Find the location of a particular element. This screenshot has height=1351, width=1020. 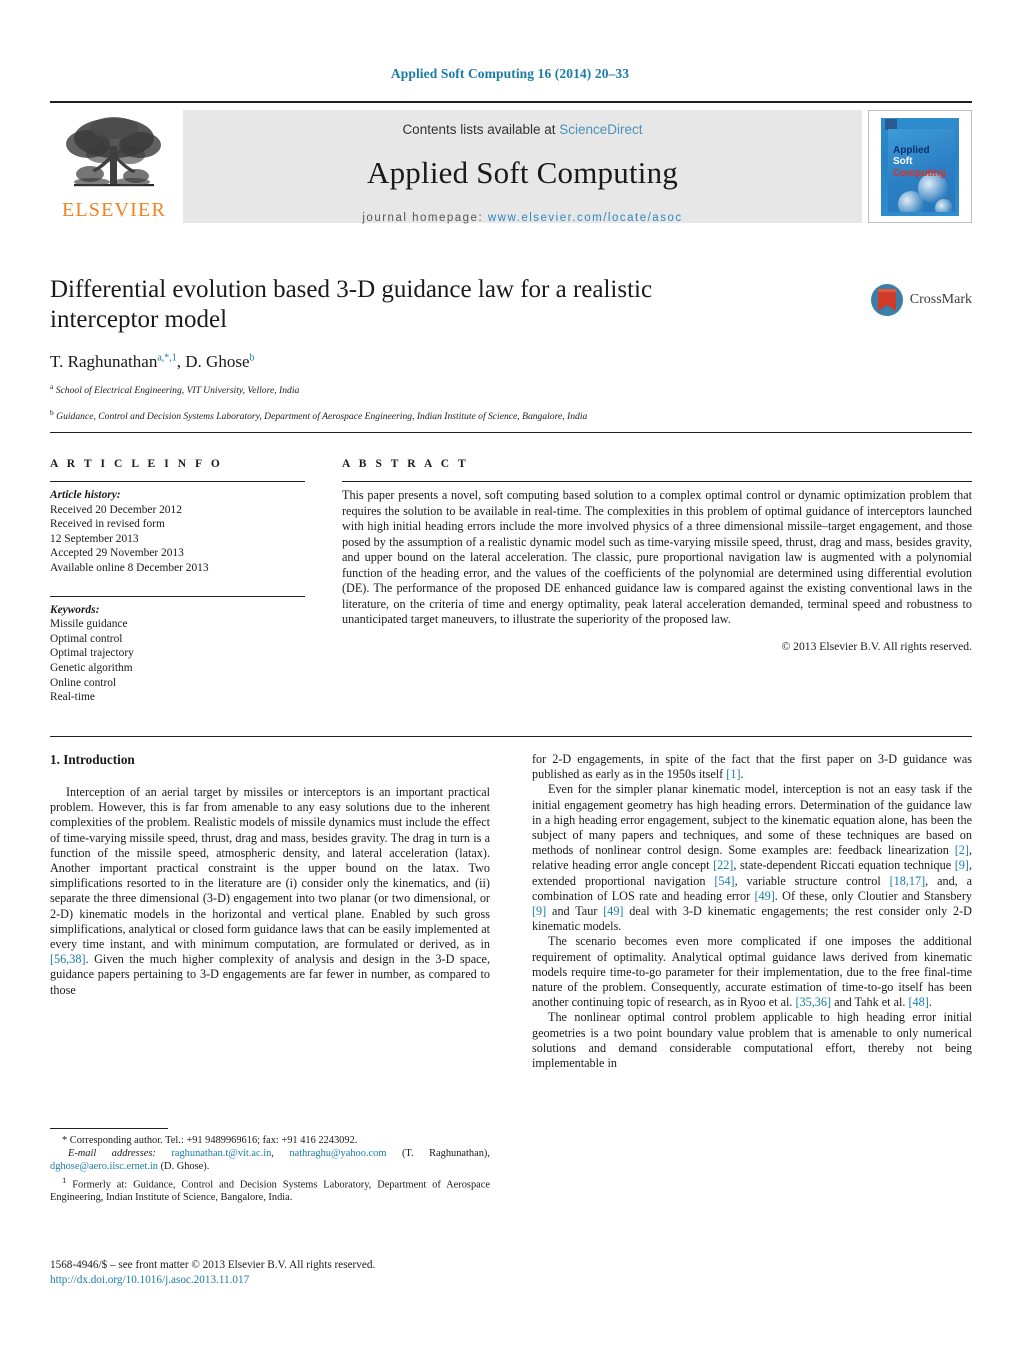

keyword-item: Genetic algorithm is located at coordinates (91, 667).